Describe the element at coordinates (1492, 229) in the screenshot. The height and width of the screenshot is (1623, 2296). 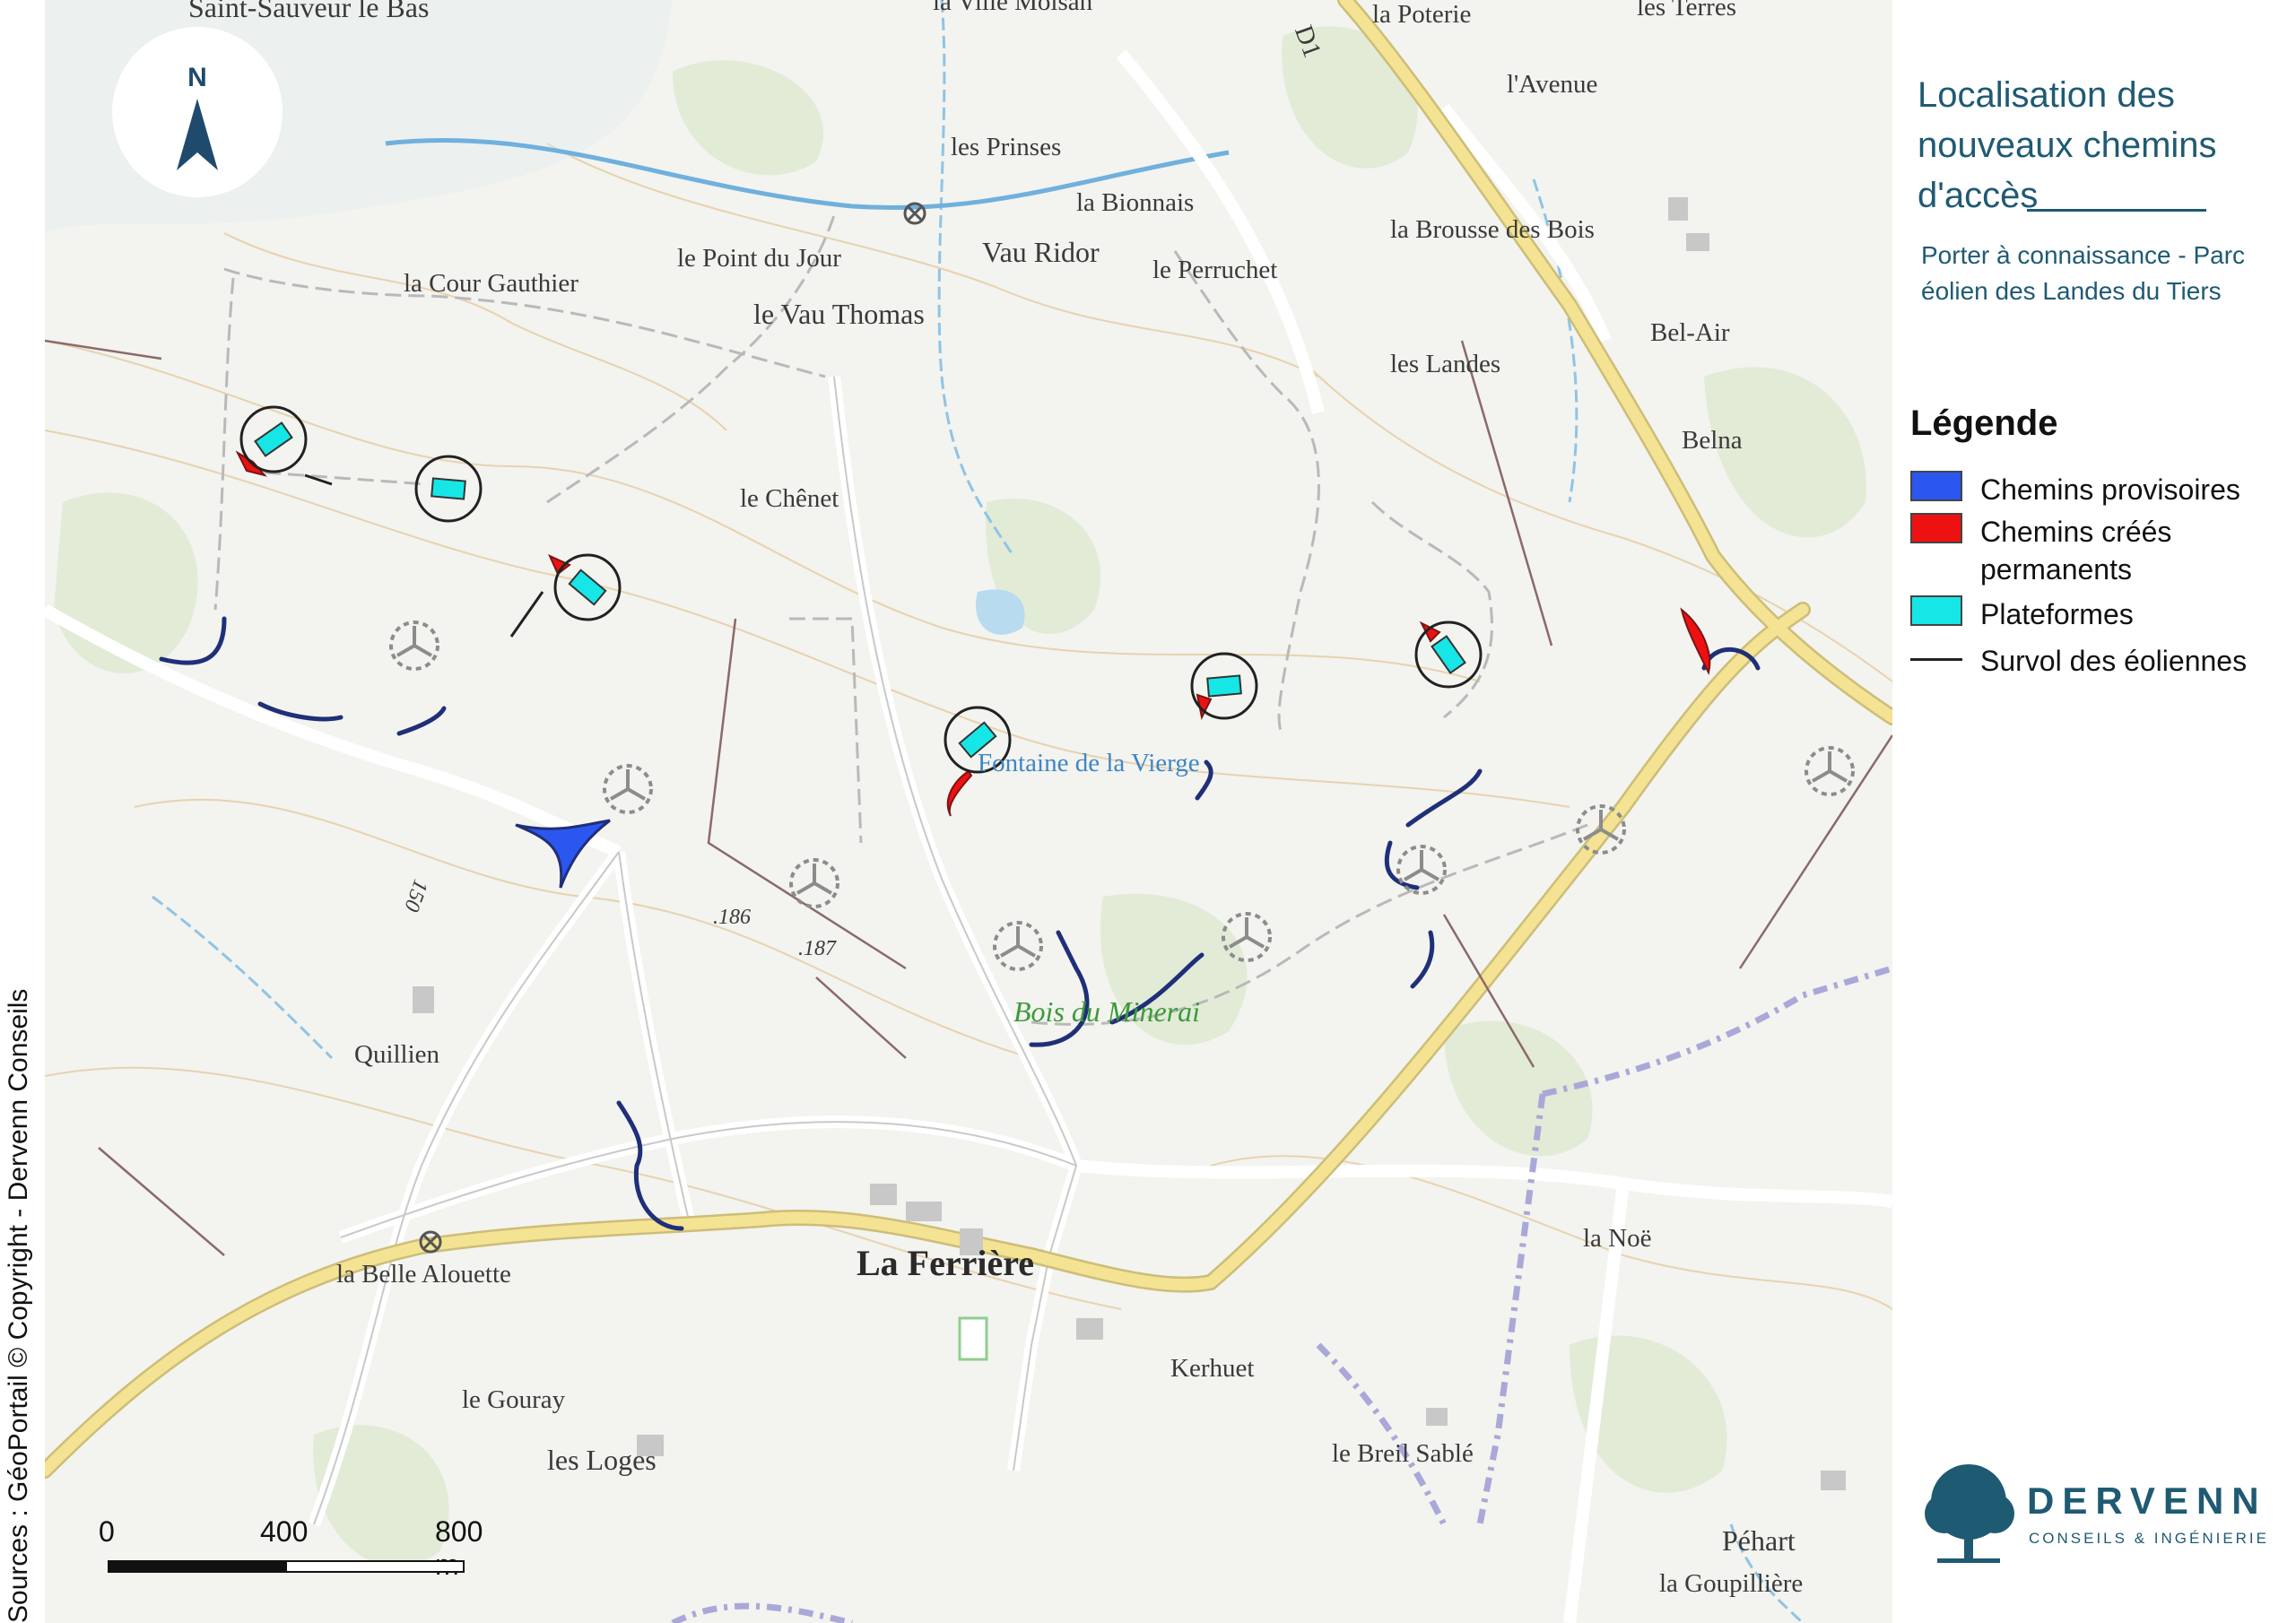
I see `place-label: la Brousse des Bois` at that location.